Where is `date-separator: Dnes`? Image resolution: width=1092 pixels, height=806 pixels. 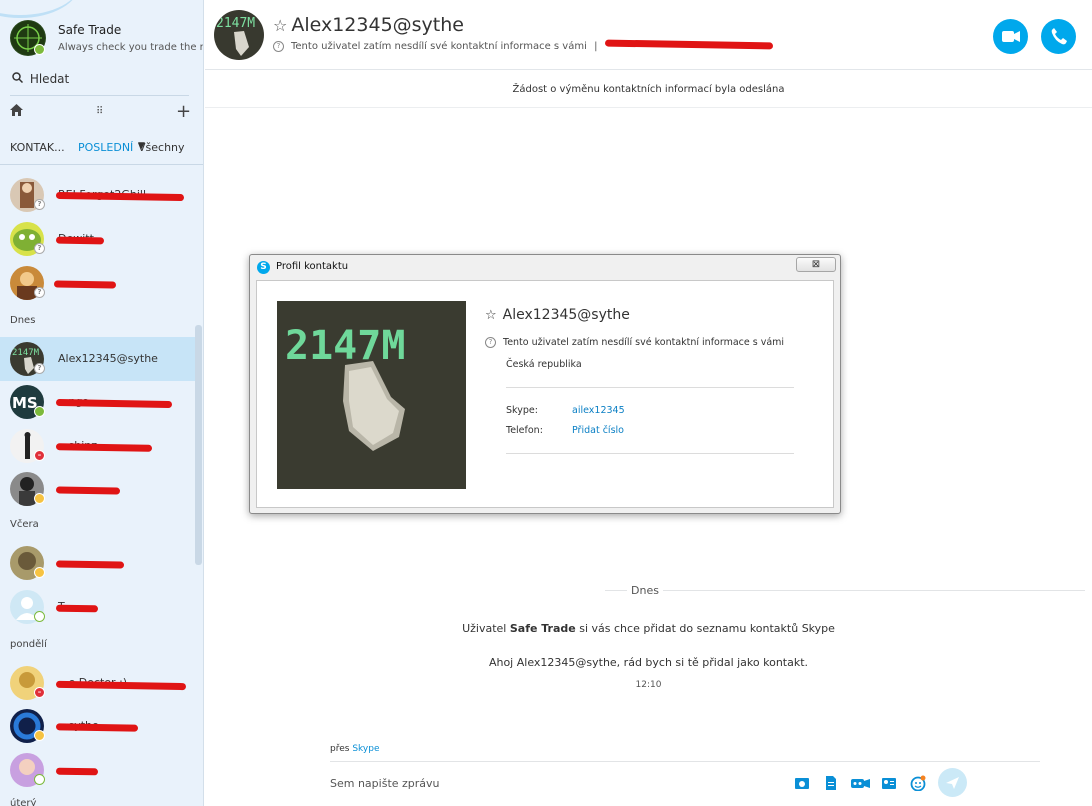
date-separator: Dnes is located at coordinates (648, 591).